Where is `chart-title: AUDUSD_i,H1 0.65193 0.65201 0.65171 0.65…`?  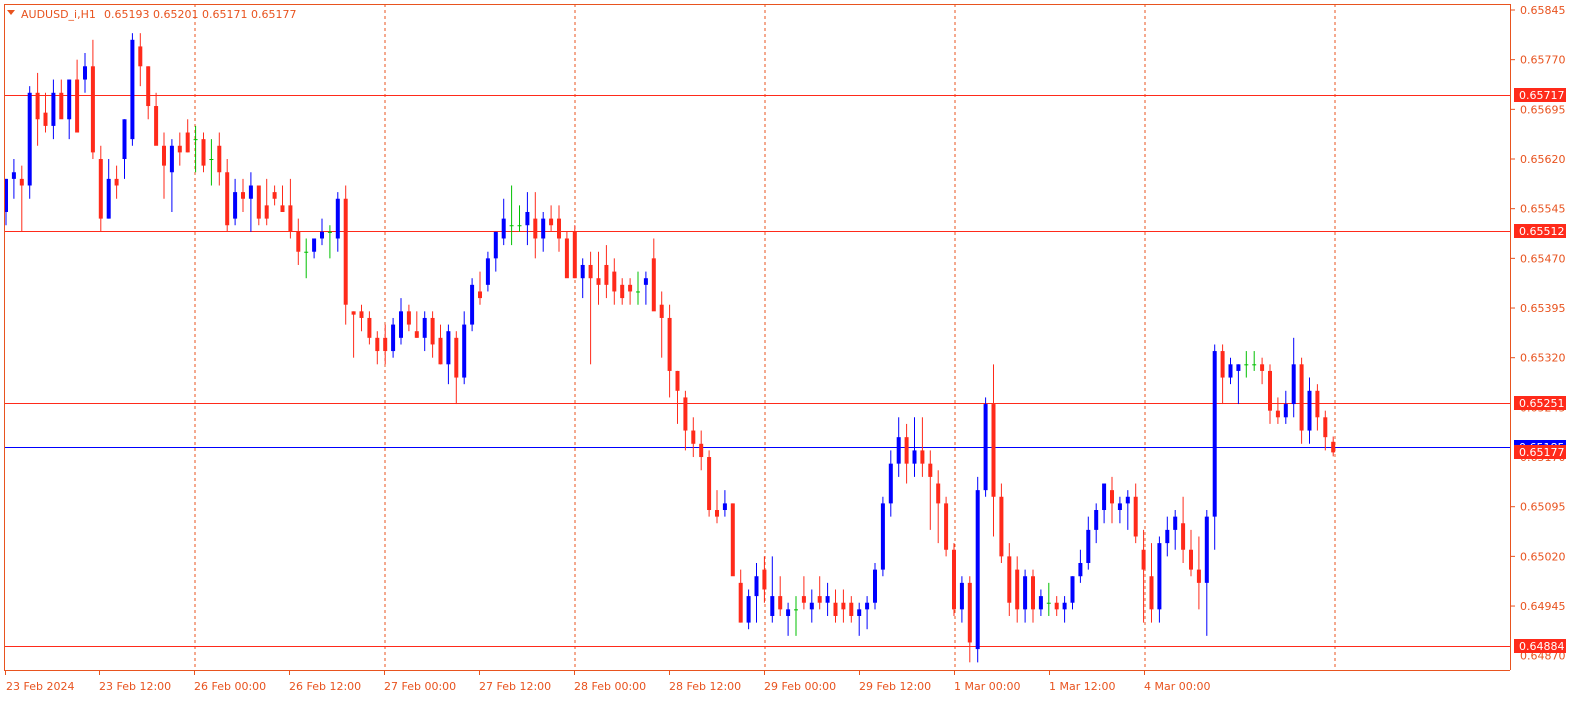
chart-title: AUDUSD_i,H1 0.65193 0.65201 0.65171 0.65… is located at coordinates (151, 14).